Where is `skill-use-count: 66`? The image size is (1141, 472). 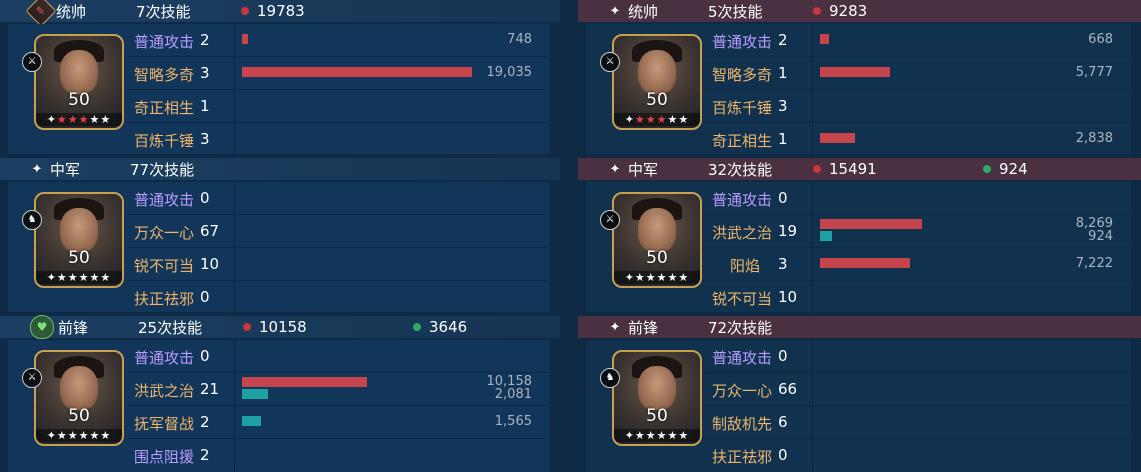
skill-use-count: 66 is located at coordinates (788, 389).